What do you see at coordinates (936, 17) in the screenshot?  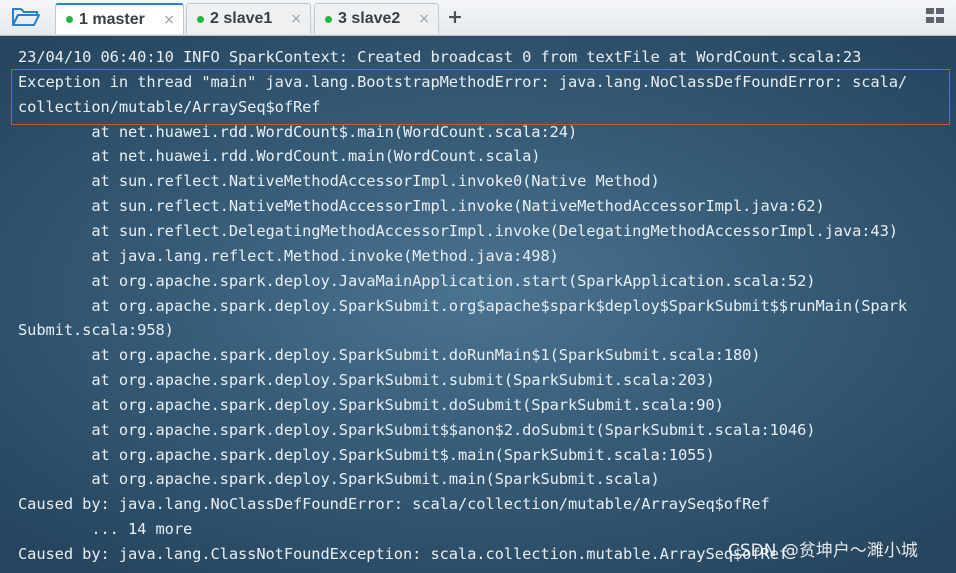 I see `grid-layout-icon` at bounding box center [936, 17].